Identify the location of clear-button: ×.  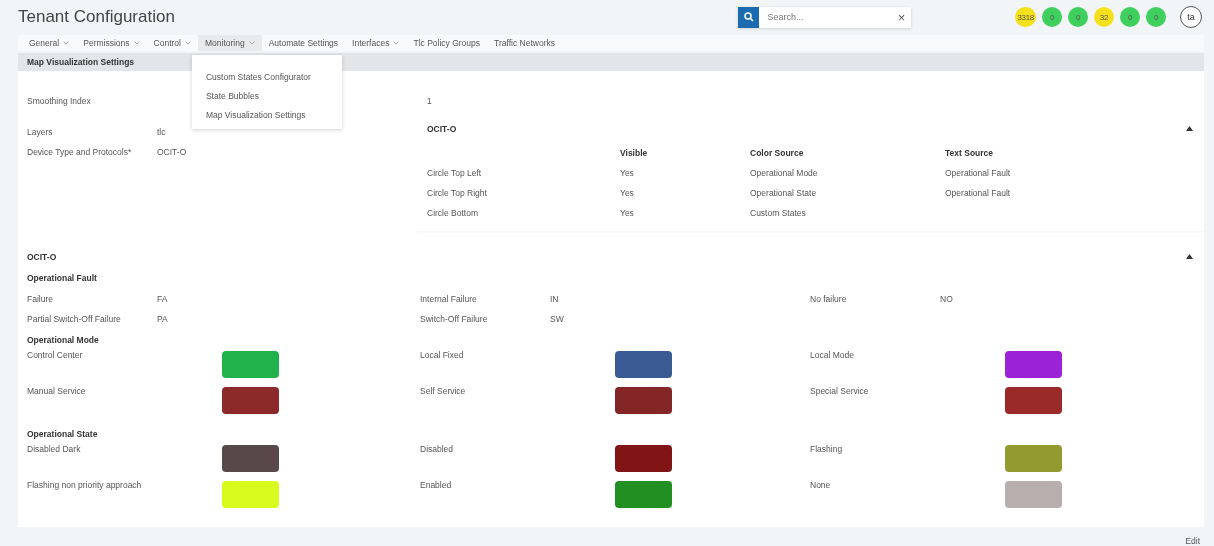
(901, 17).